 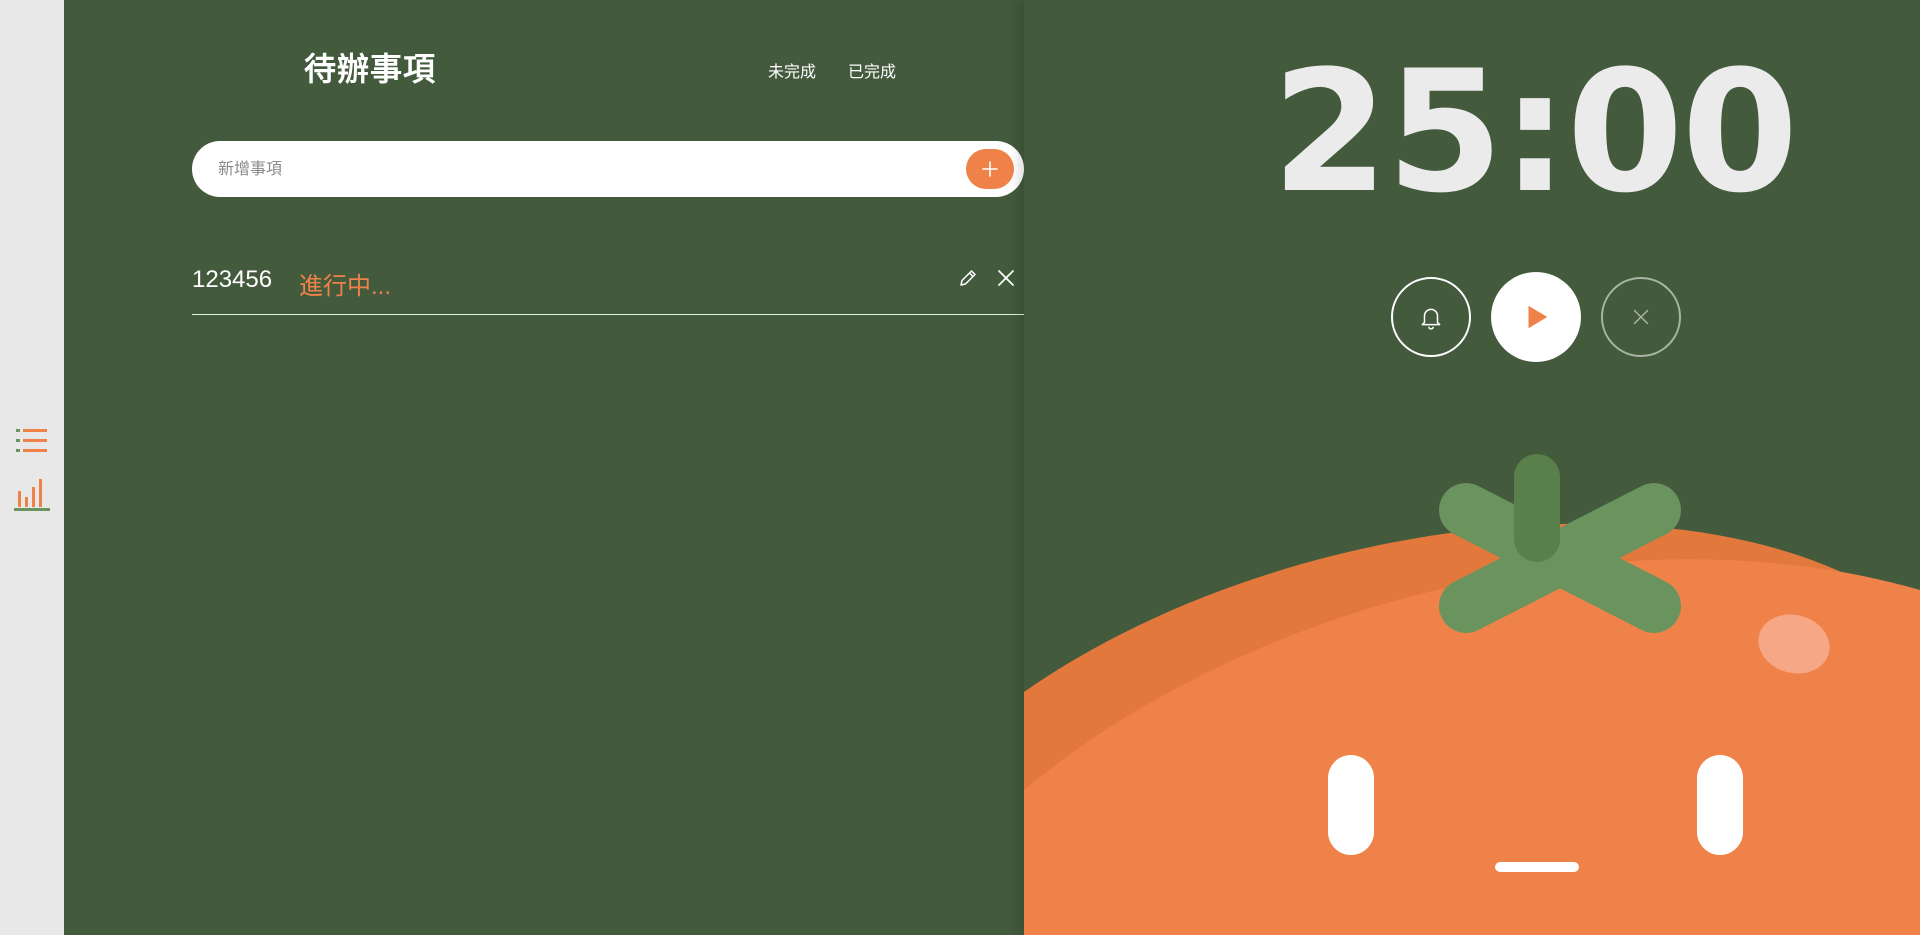 What do you see at coordinates (1560, 543) in the screenshot?
I see `tomato-stem` at bounding box center [1560, 543].